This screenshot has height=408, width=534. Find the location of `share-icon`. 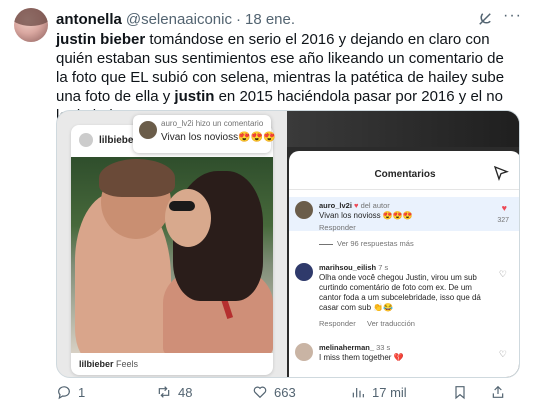

share-icon is located at coordinates (498, 391).